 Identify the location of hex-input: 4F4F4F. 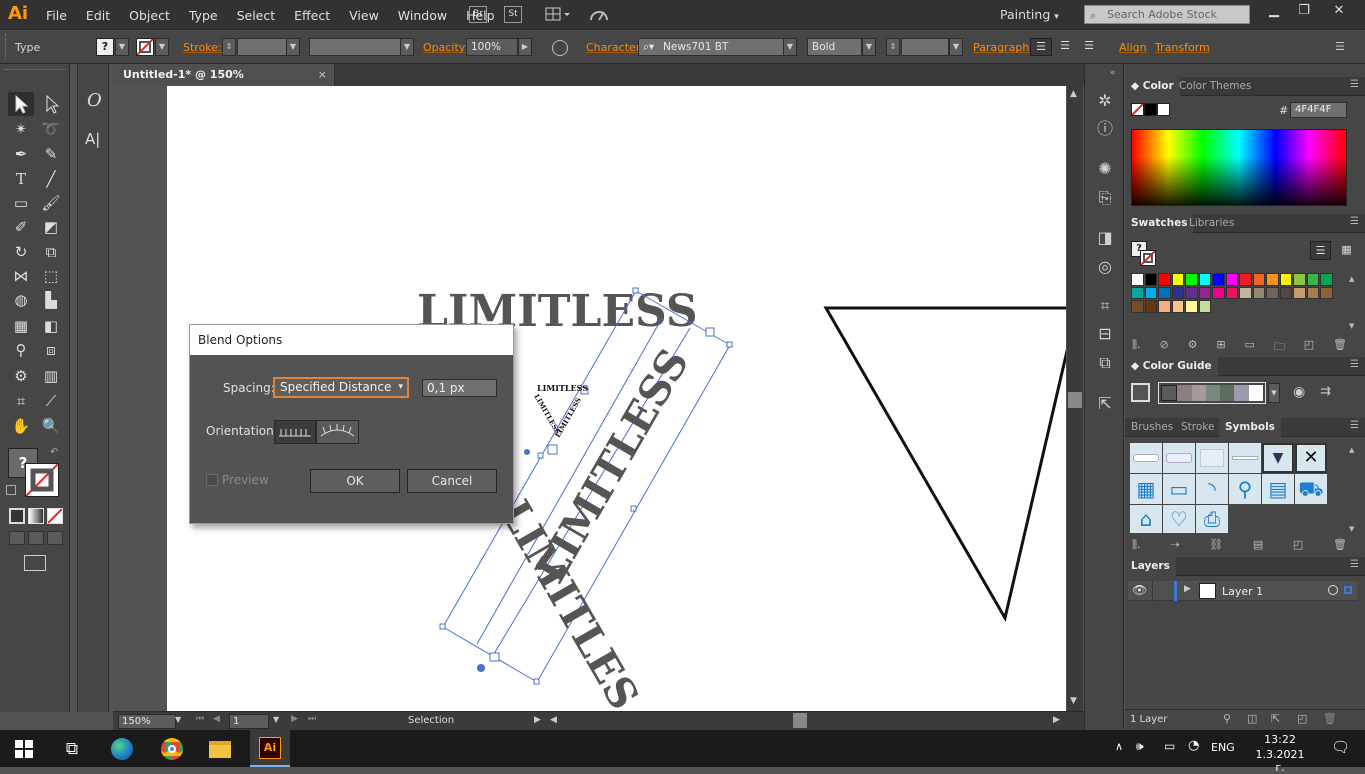
(1318, 110).